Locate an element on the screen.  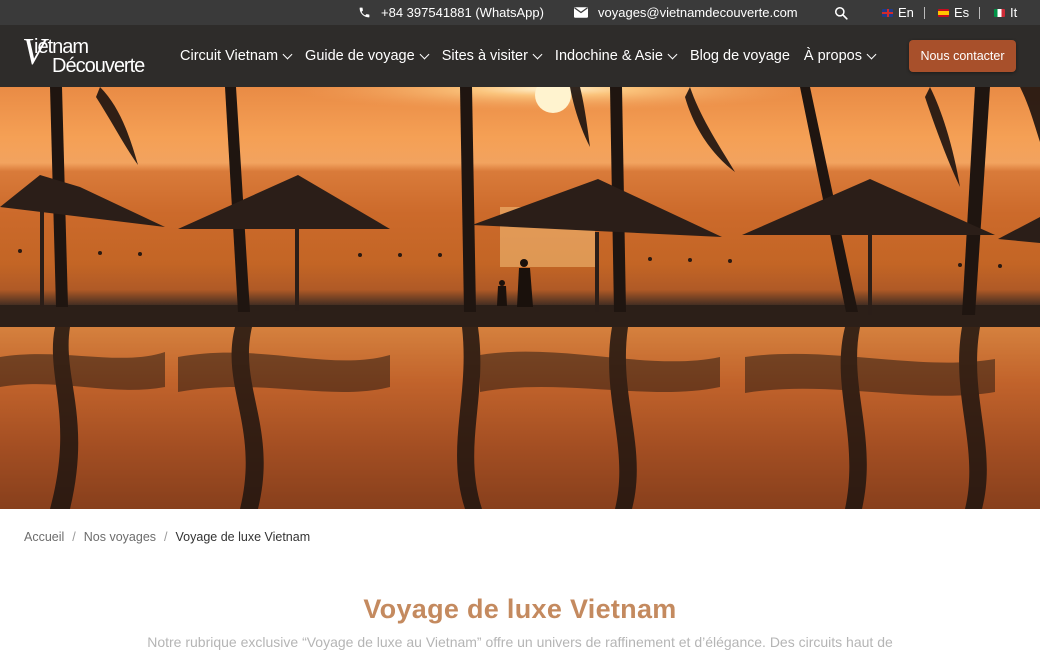
language-en: En is located at coordinates (898, 12).